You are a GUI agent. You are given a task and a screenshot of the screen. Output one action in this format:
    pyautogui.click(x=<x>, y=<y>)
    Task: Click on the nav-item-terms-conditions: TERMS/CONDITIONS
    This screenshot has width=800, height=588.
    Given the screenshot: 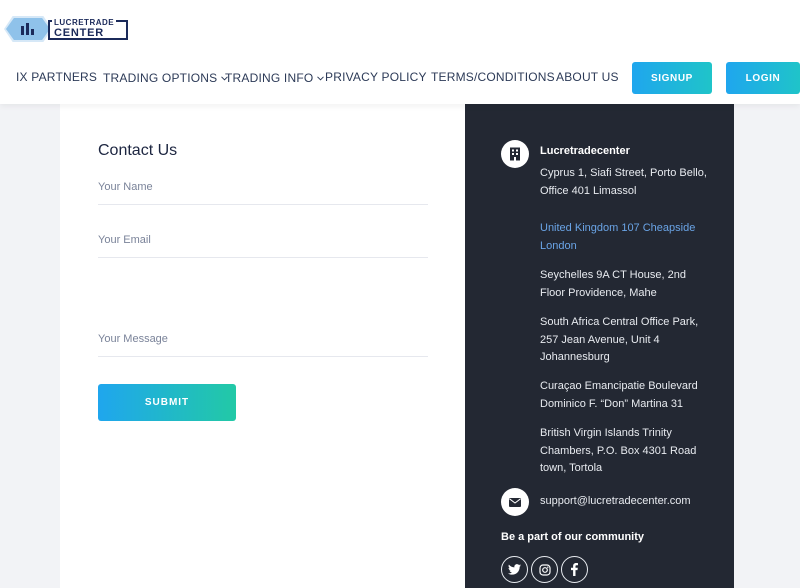 What is the action you would take?
    pyautogui.click(x=493, y=77)
    